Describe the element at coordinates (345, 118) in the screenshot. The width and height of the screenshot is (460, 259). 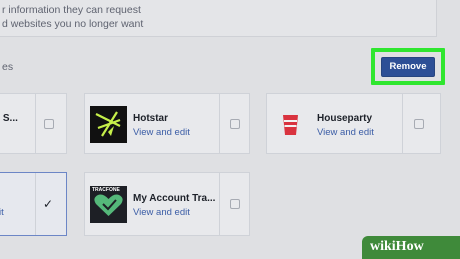
I see `app-name: Houseparty` at that location.